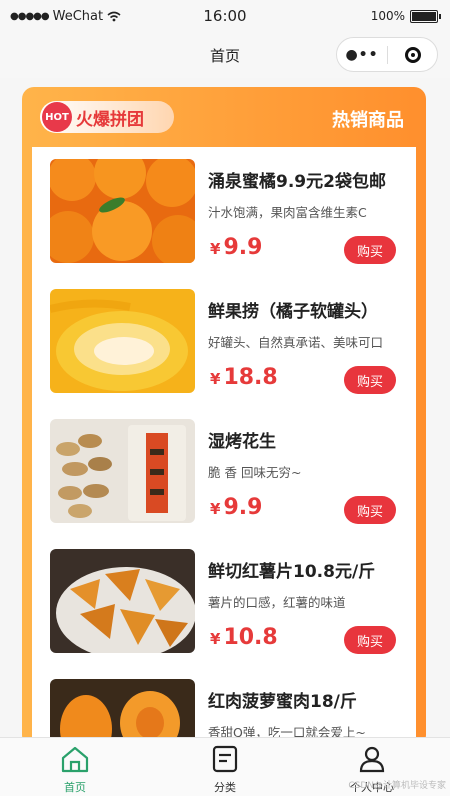 The height and width of the screenshot is (796, 450). I want to click on capsule-close-icon, so click(412, 54).